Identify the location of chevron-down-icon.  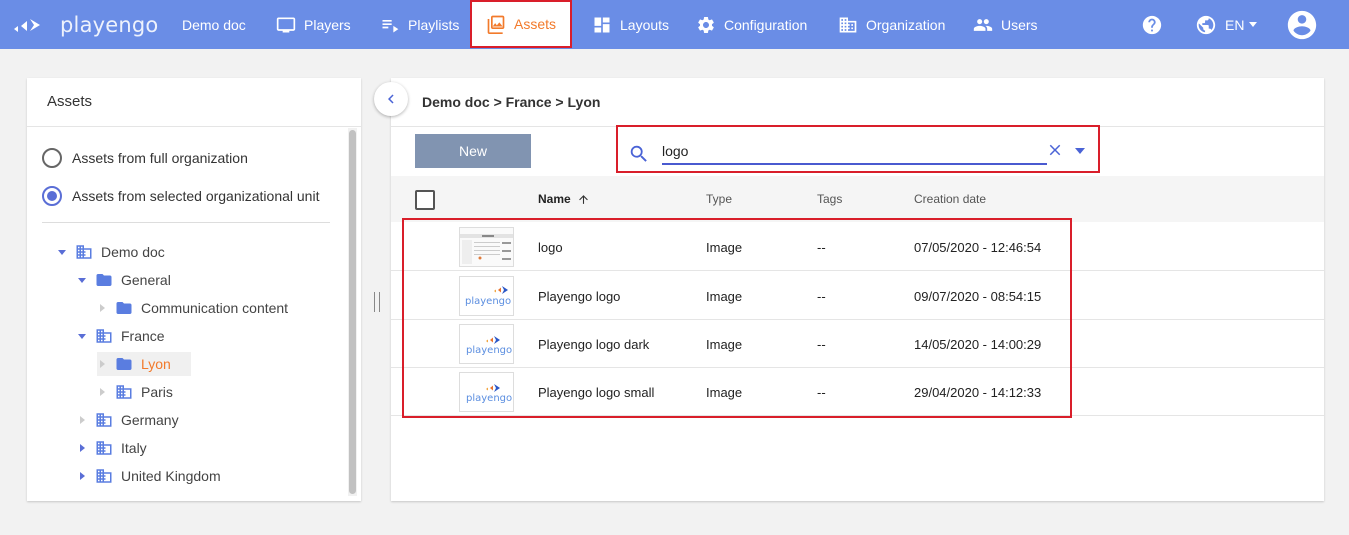
(1253, 24).